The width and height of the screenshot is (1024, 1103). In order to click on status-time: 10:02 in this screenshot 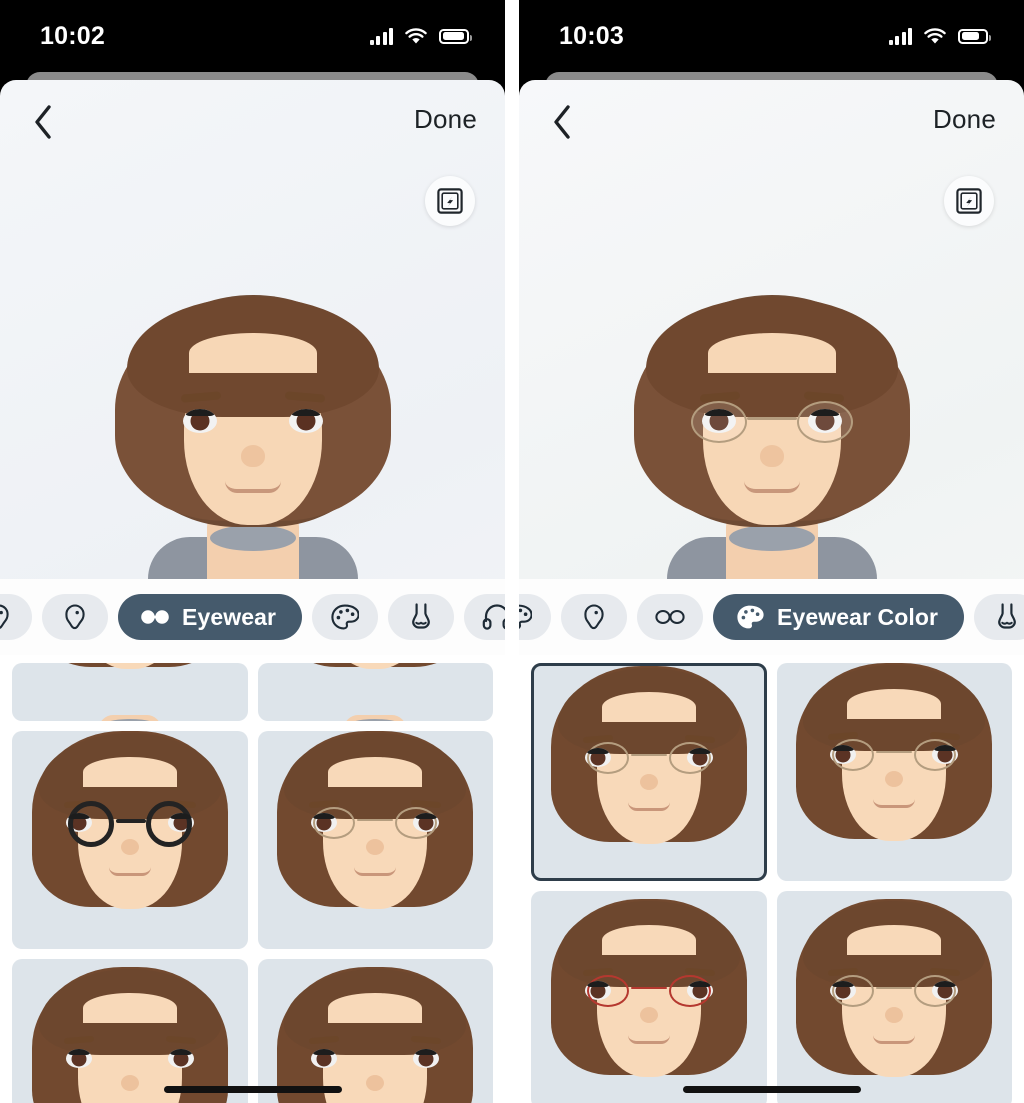, I will do `click(72, 35)`.